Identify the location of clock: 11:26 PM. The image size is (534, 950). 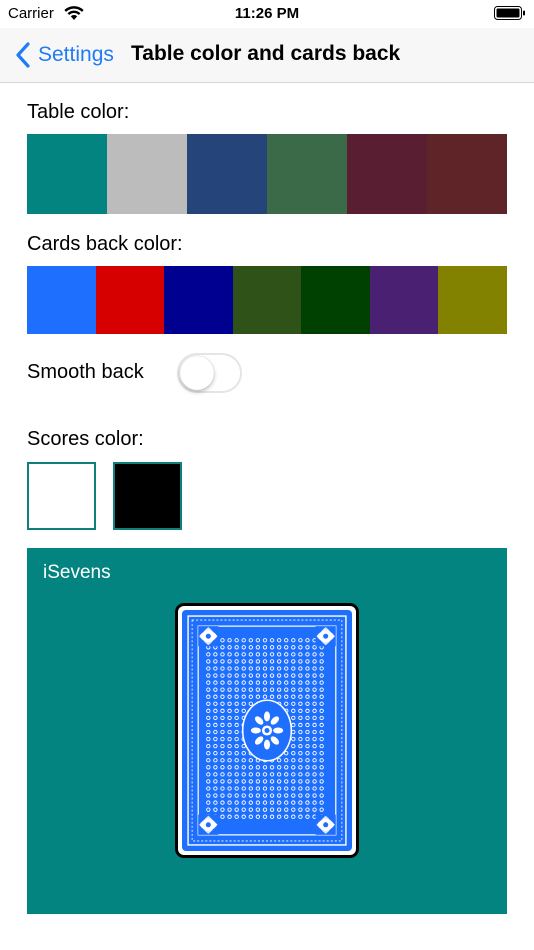
(267, 13).